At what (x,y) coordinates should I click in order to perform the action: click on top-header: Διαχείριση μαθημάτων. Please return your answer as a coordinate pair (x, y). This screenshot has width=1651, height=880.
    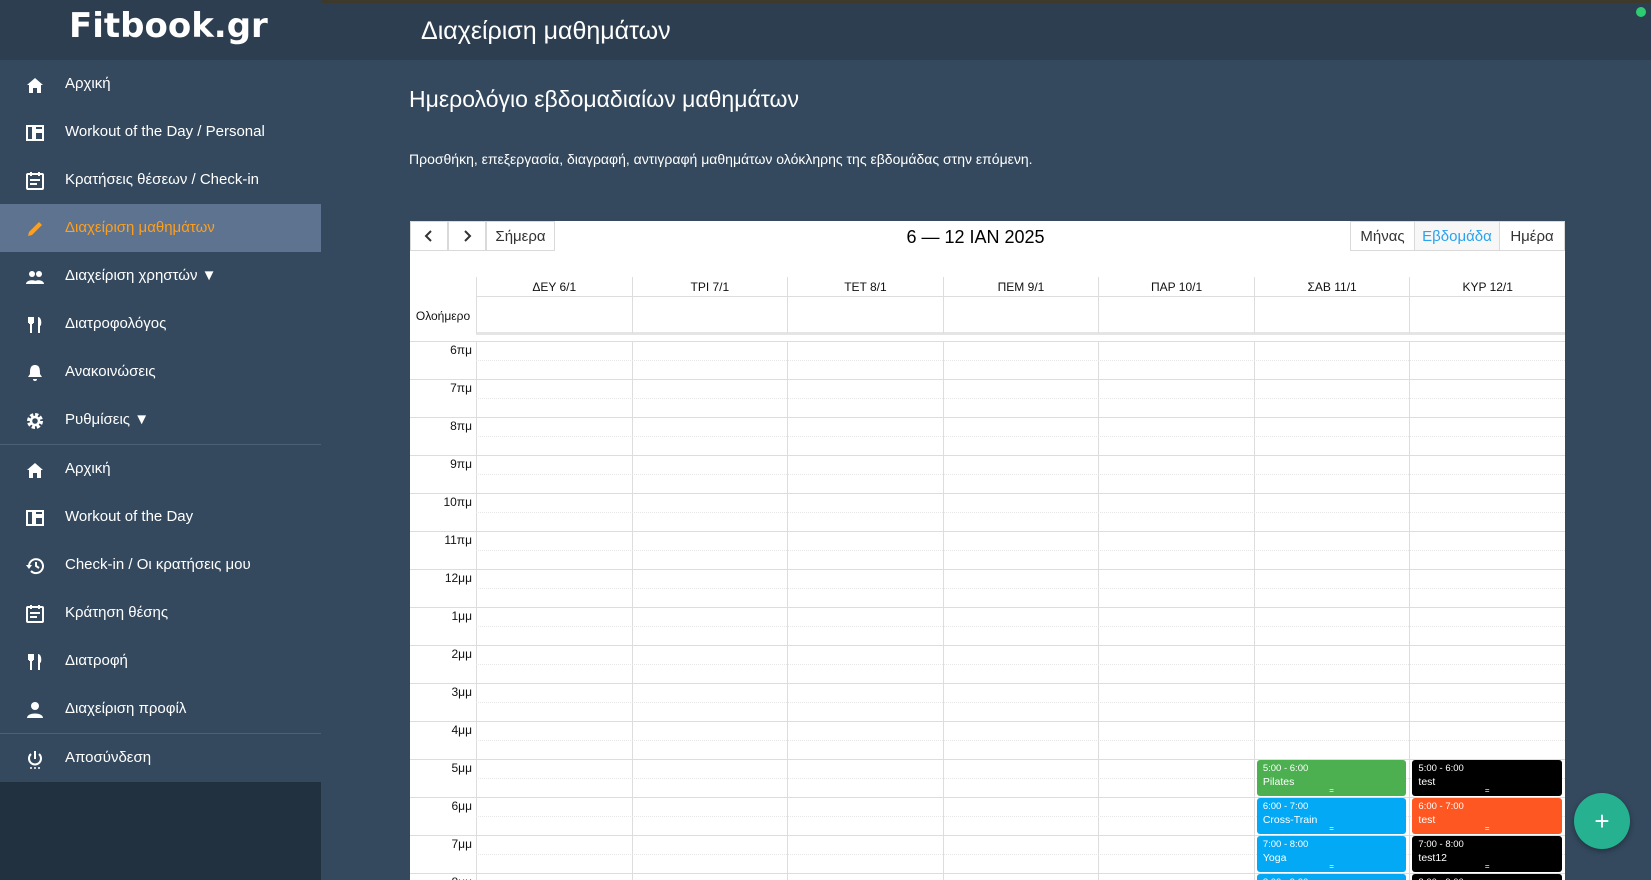
    Looking at the image, I should click on (986, 31).